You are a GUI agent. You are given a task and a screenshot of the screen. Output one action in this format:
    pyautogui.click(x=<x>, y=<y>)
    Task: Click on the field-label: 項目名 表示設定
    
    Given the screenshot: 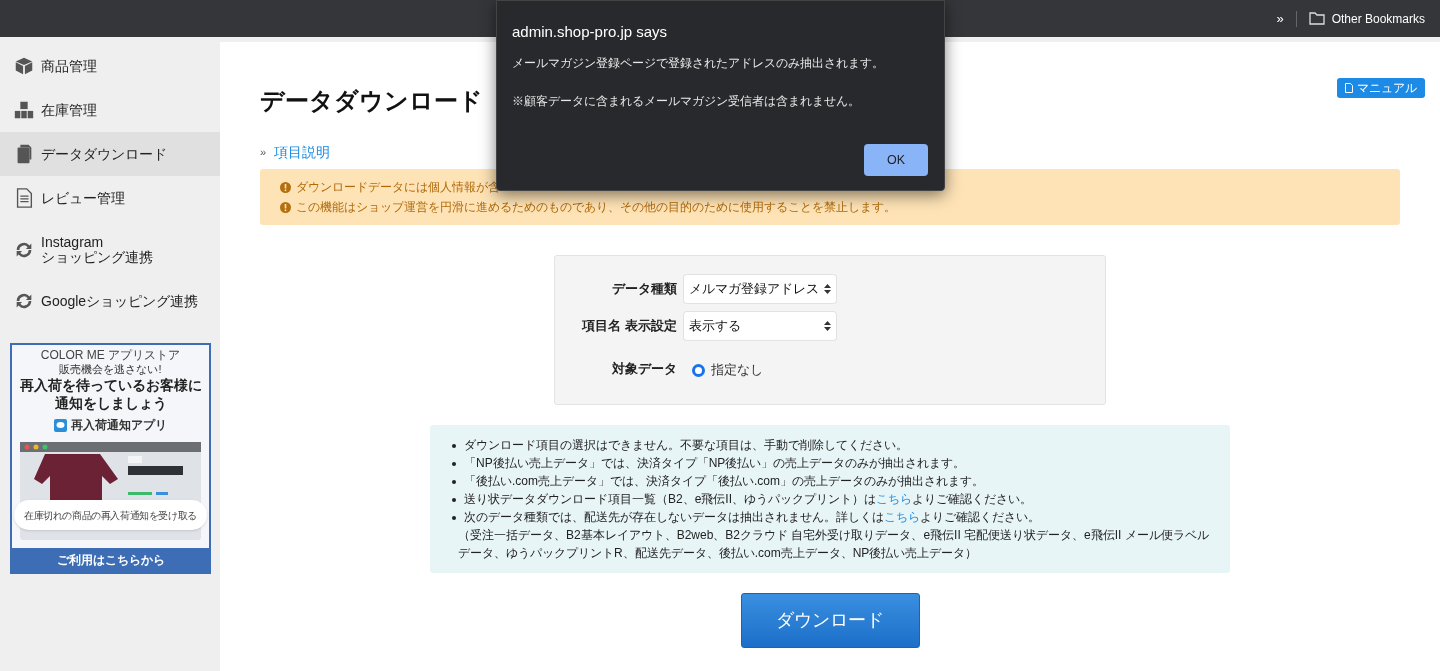 What is the action you would take?
    pyautogui.click(x=629, y=326)
    